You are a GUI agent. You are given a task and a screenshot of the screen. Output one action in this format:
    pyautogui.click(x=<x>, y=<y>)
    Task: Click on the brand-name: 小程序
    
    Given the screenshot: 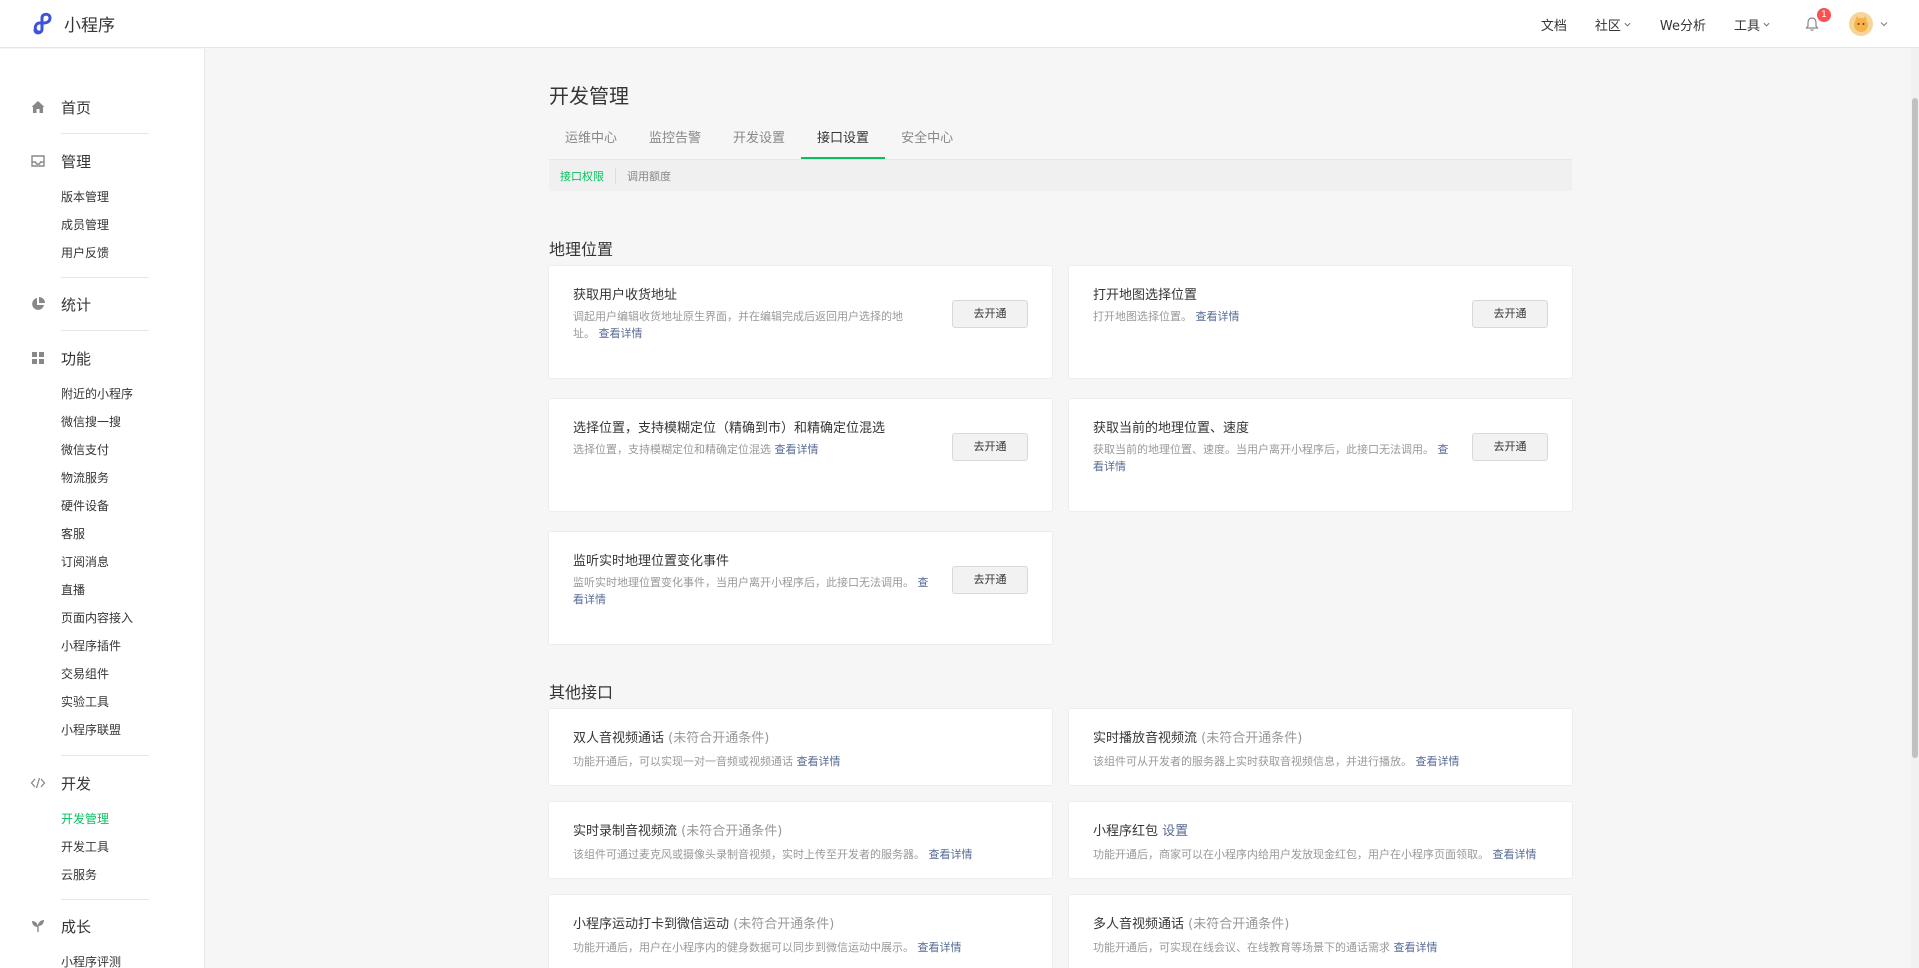 What is the action you would take?
    pyautogui.click(x=89, y=26)
    